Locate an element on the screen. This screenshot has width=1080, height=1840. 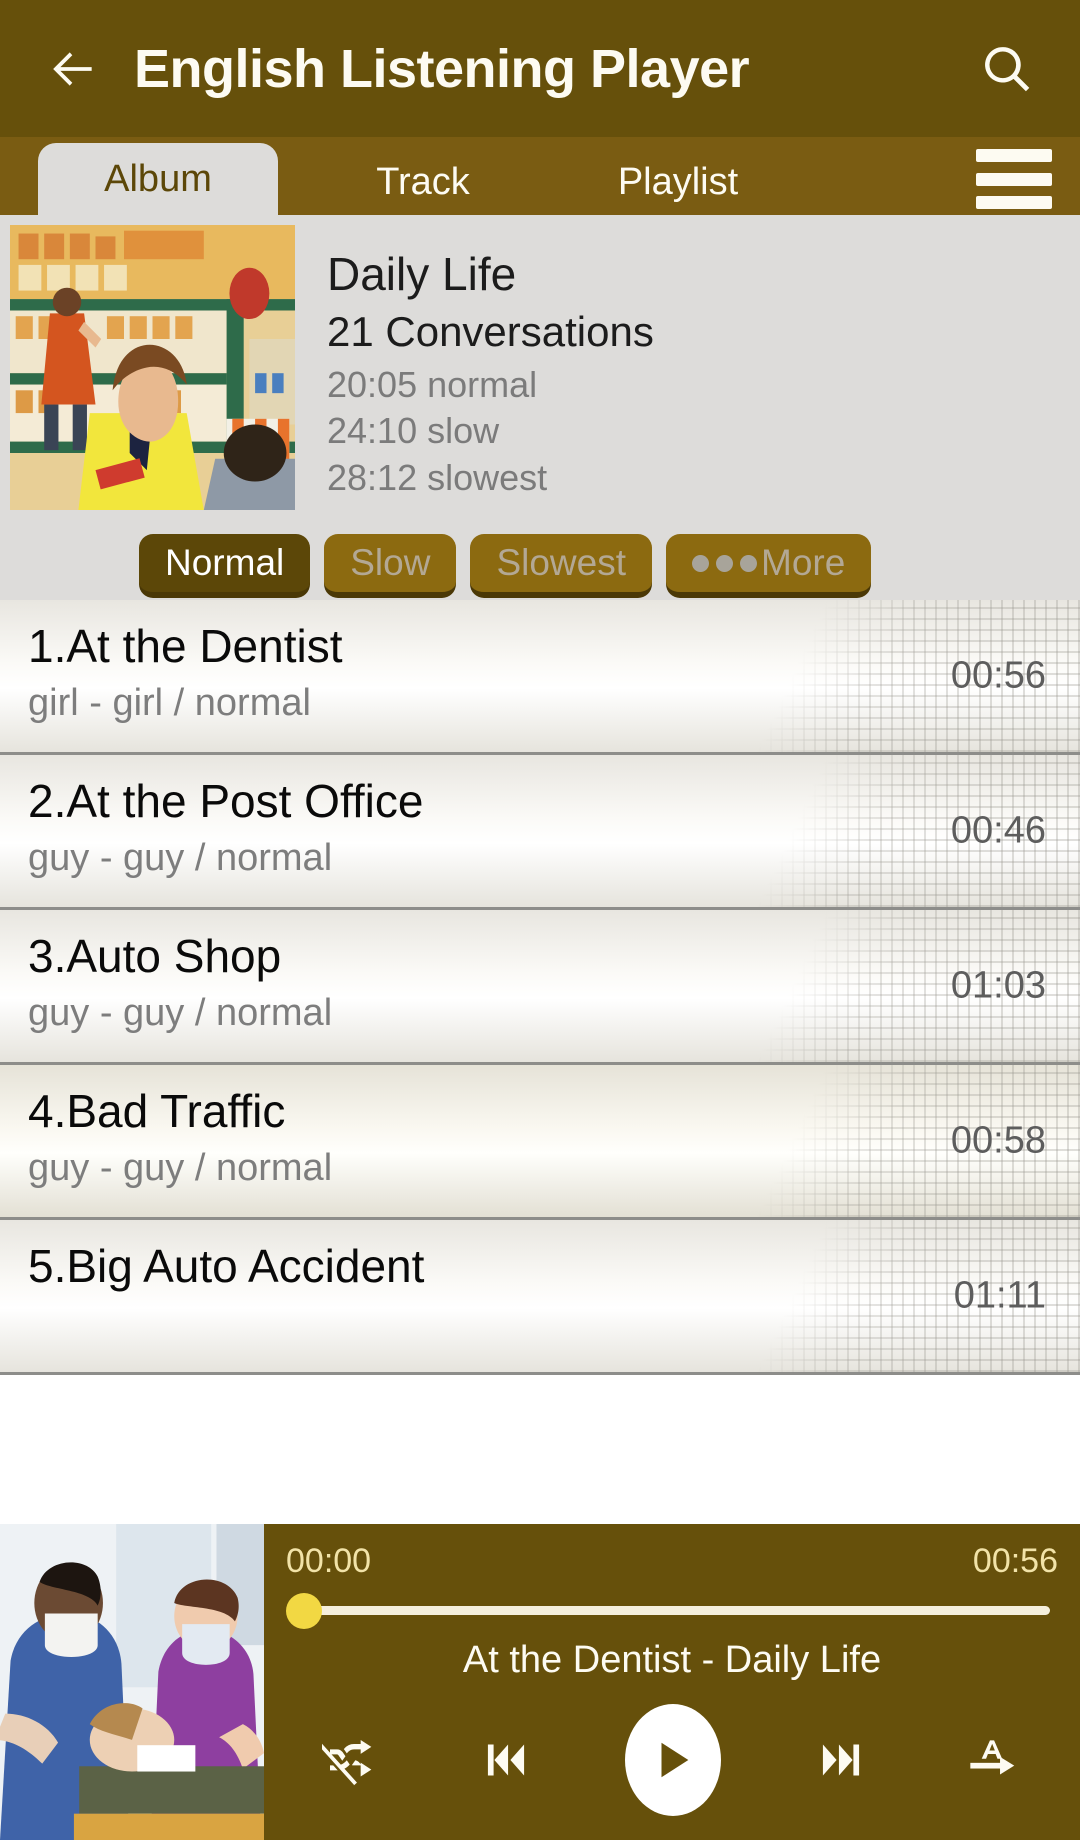
time-row: 00:00 00:56 is located at coordinates (672, 1561).